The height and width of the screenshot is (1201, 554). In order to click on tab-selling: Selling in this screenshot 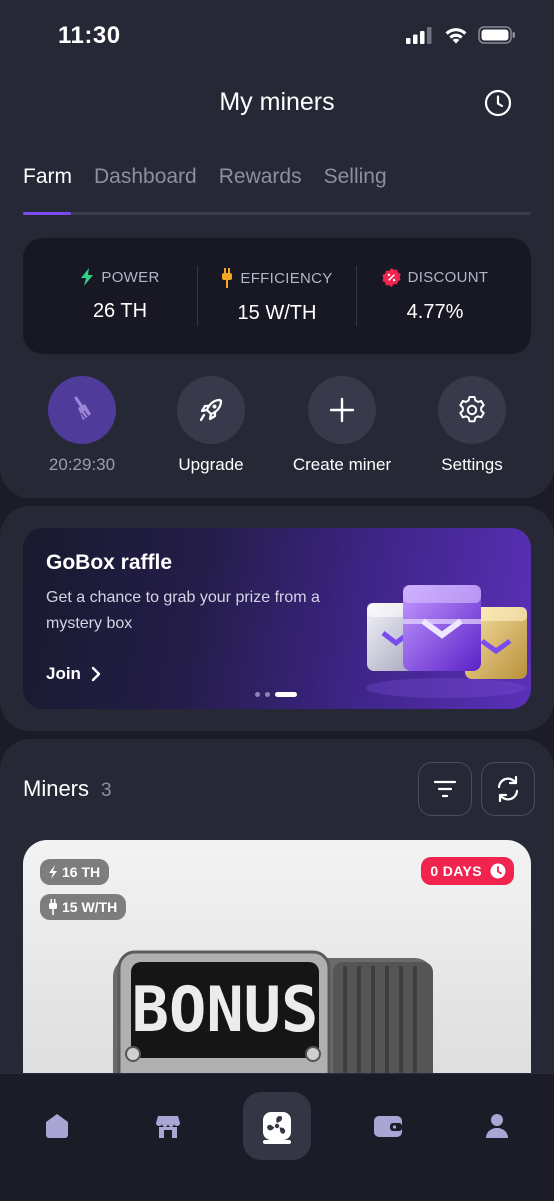, I will do `click(355, 177)`.